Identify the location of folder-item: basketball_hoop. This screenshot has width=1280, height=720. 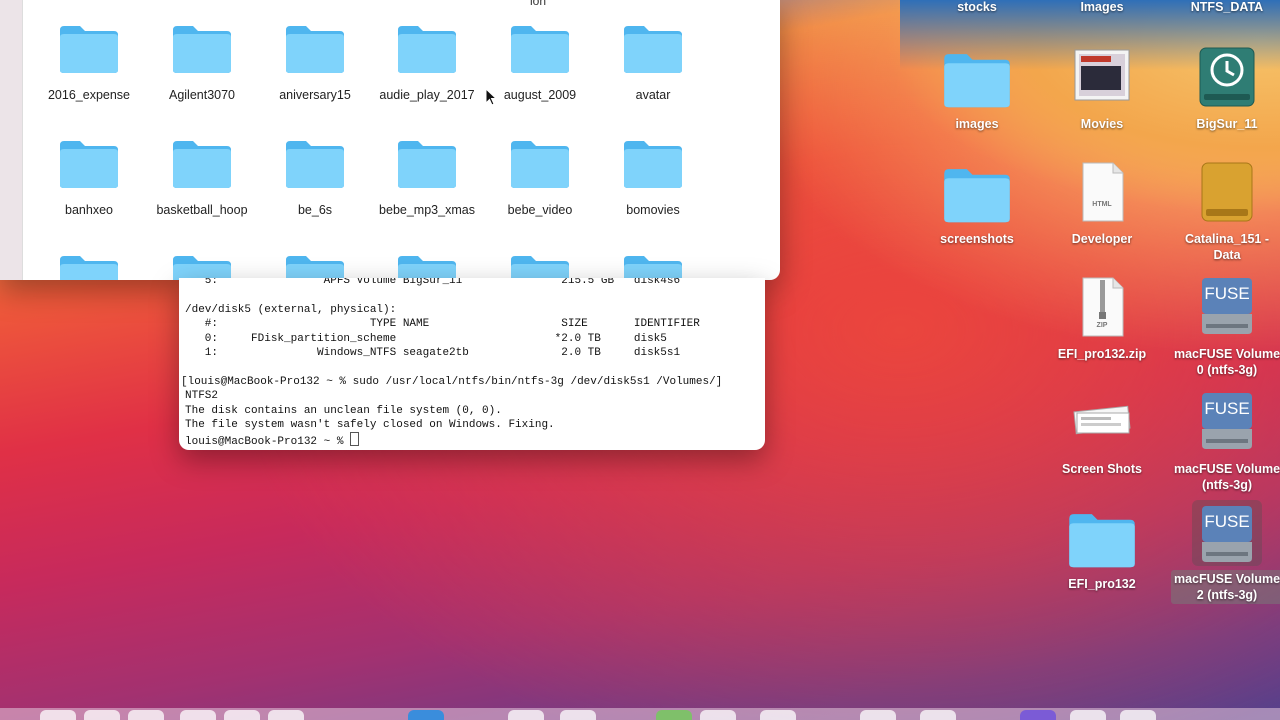
(202, 177).